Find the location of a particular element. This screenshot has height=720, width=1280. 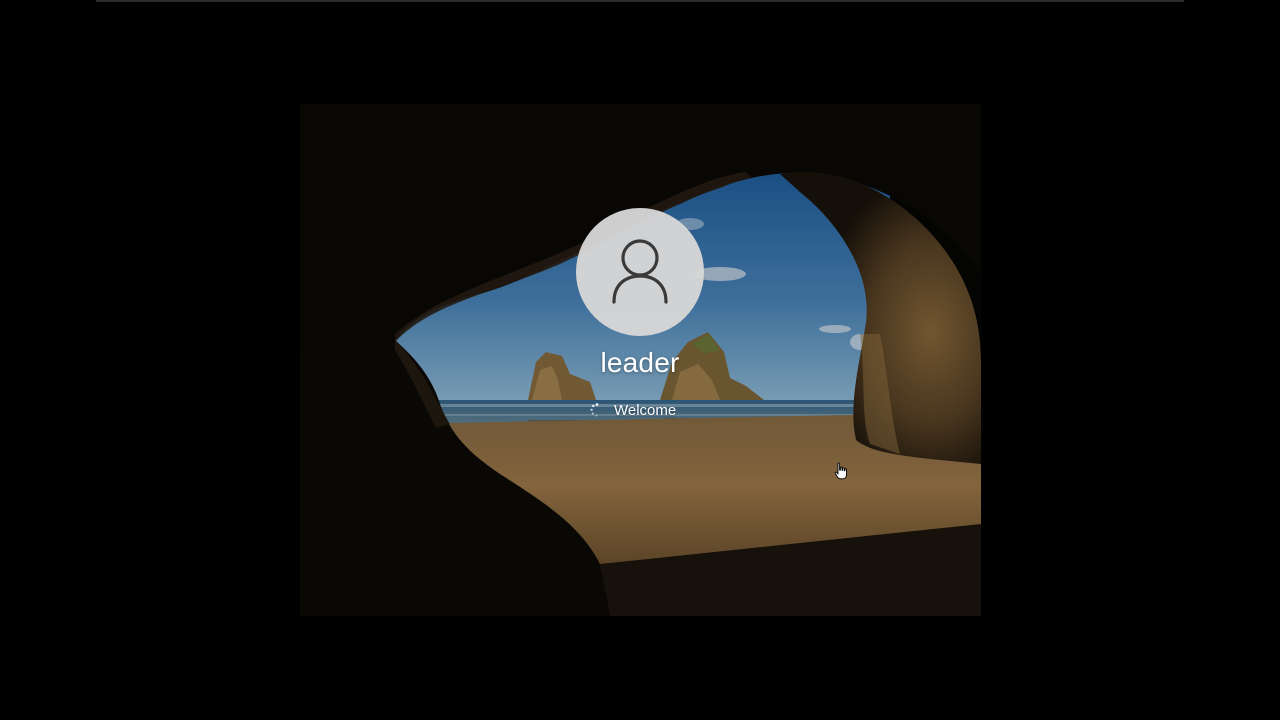

sign-in-status: Welcome is located at coordinates (633, 410).